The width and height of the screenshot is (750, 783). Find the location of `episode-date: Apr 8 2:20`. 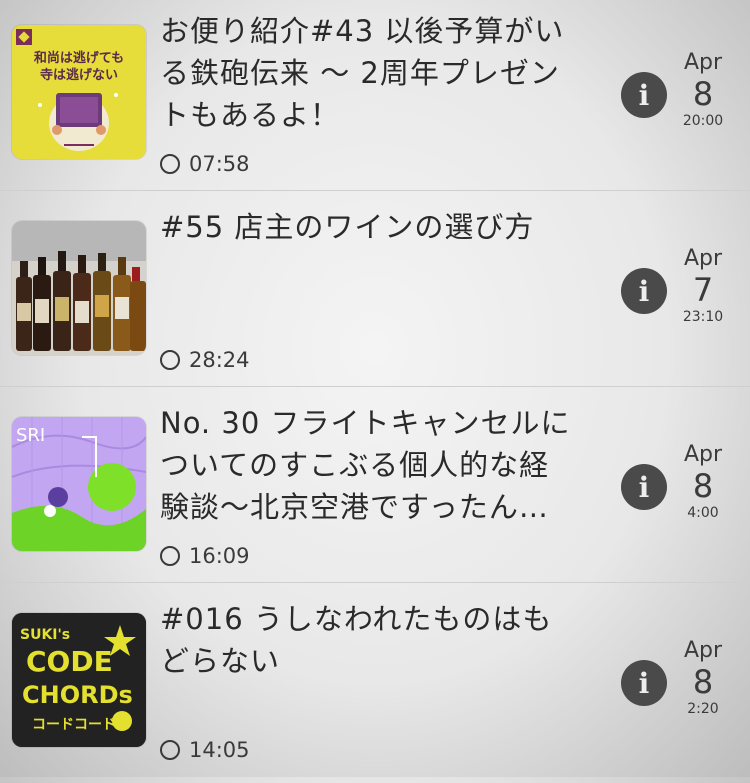

episode-date: Apr 8 2:20 is located at coordinates (703, 678).